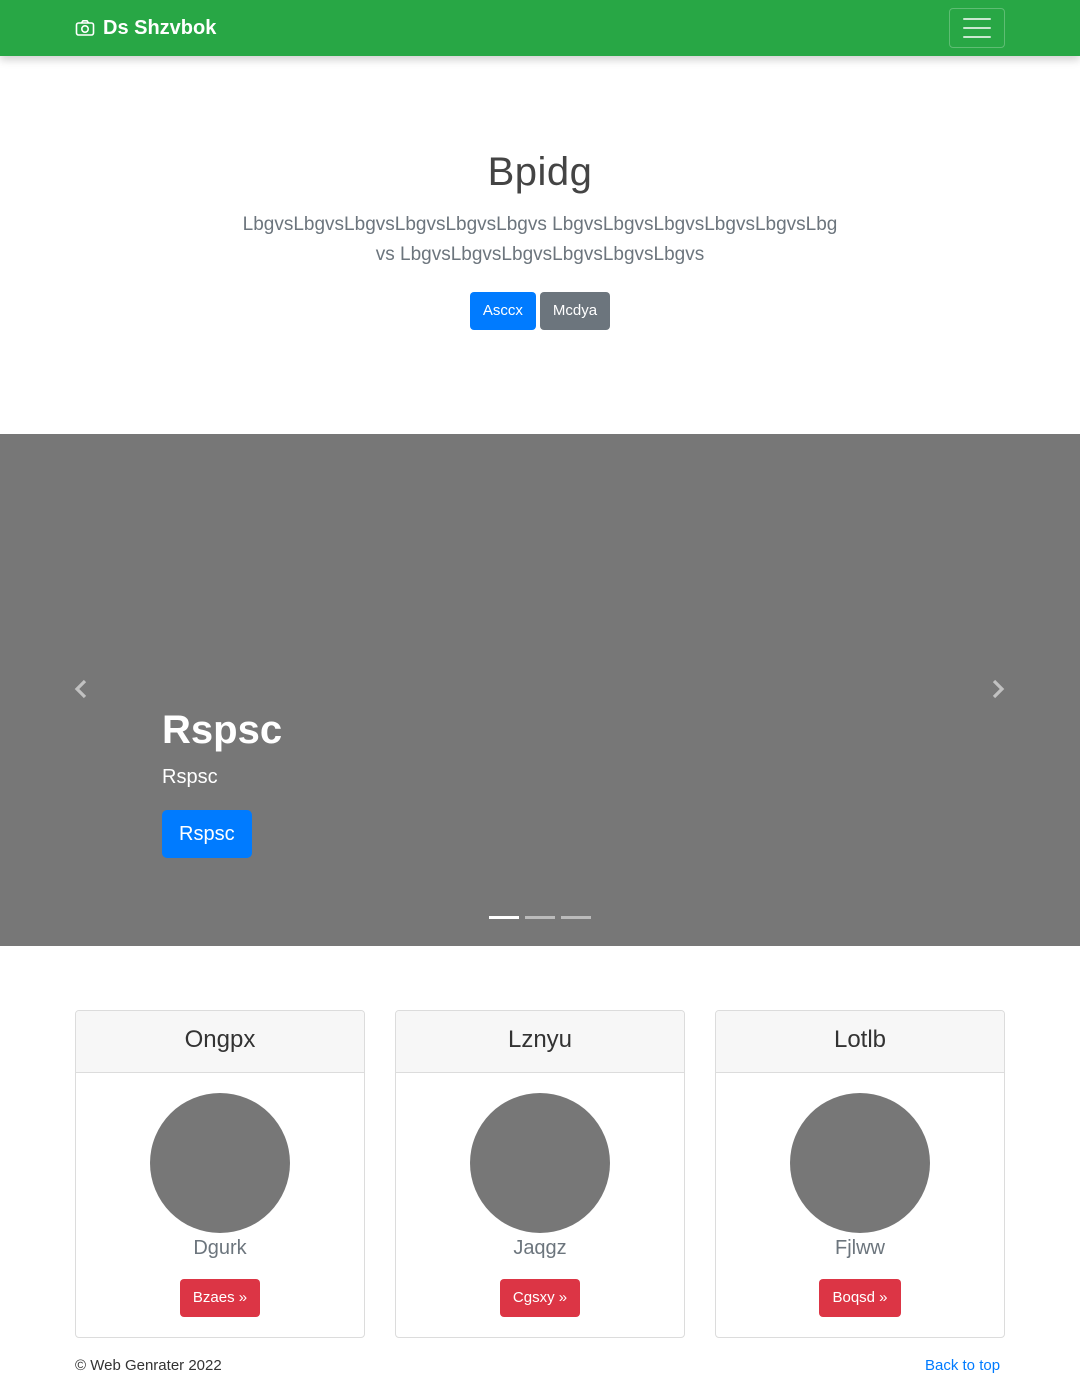 The width and height of the screenshot is (1080, 1378). I want to click on card-button-wrap: Boqsd », so click(860, 1298).